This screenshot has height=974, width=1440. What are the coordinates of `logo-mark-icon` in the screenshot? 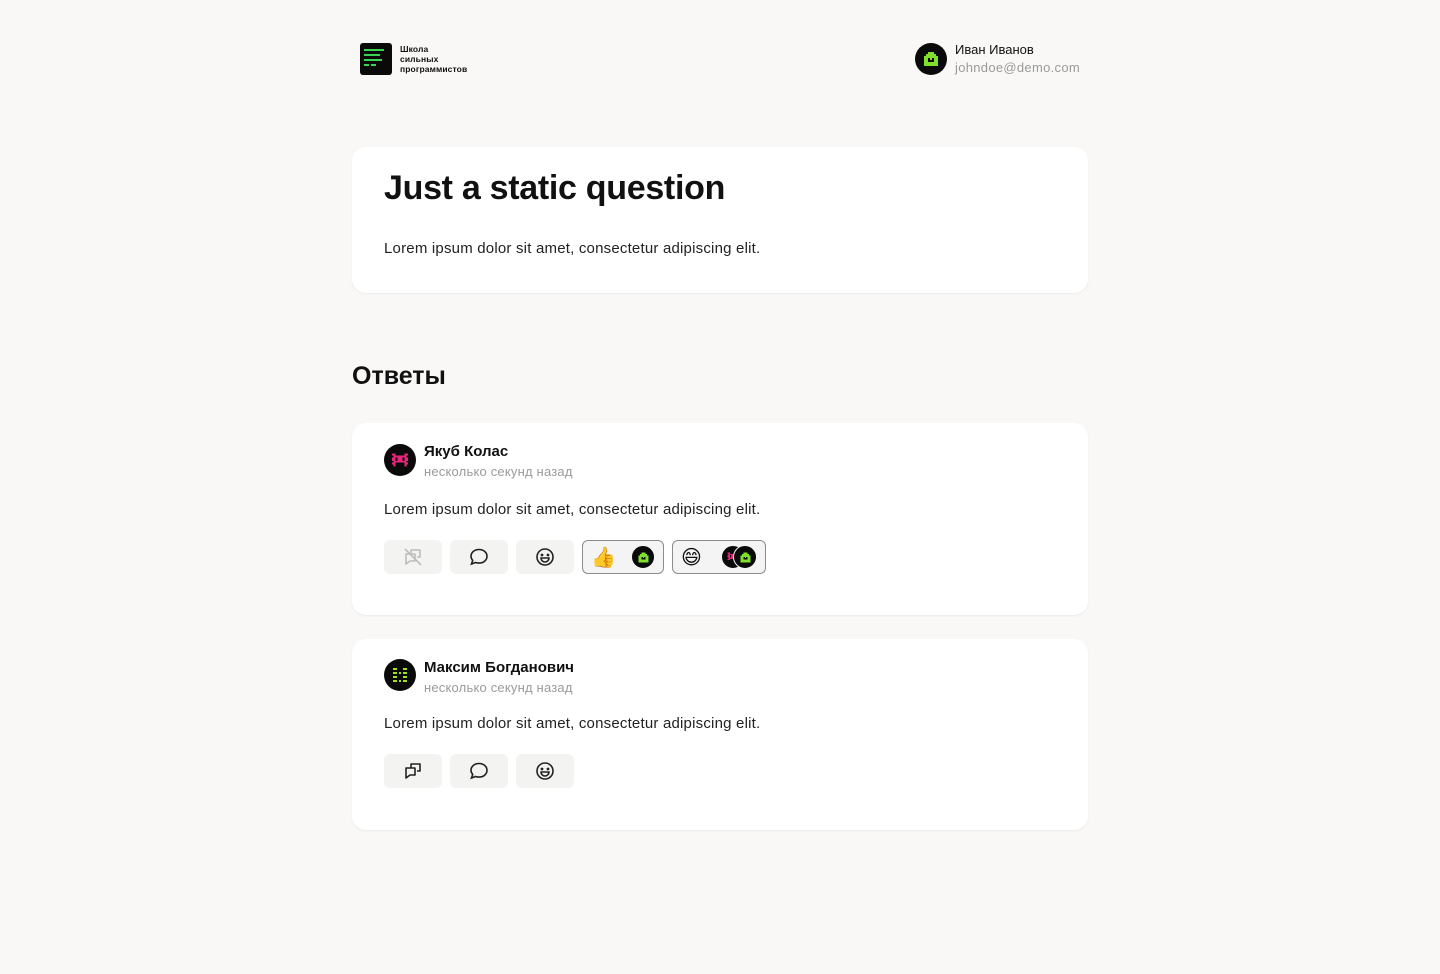 It's located at (376, 59).